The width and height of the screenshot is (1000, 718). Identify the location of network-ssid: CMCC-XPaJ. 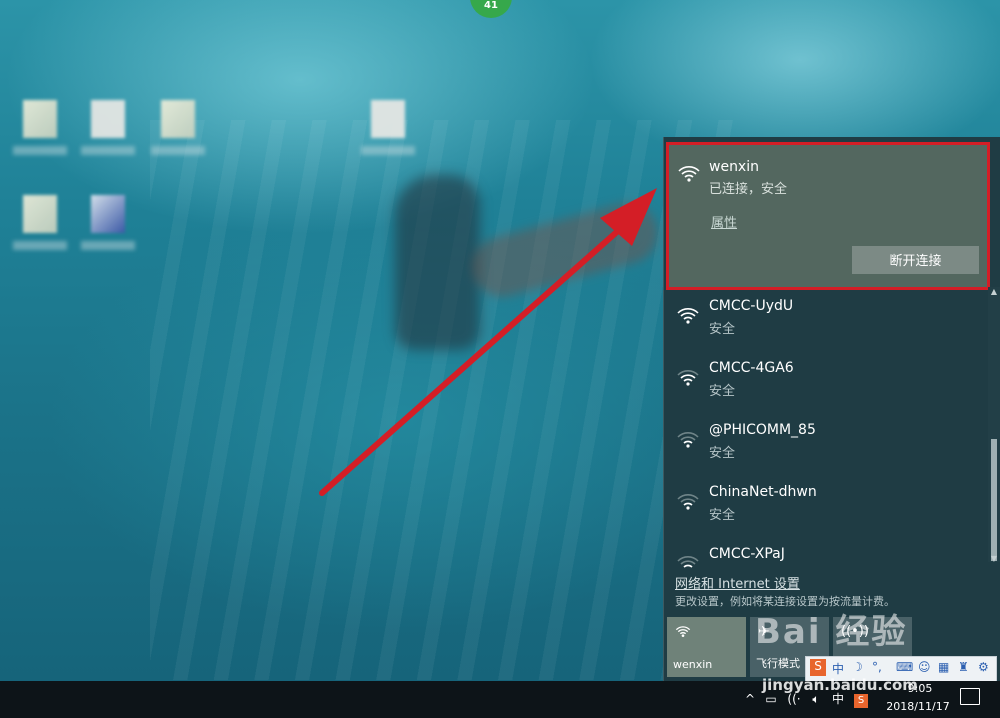
(747, 554).